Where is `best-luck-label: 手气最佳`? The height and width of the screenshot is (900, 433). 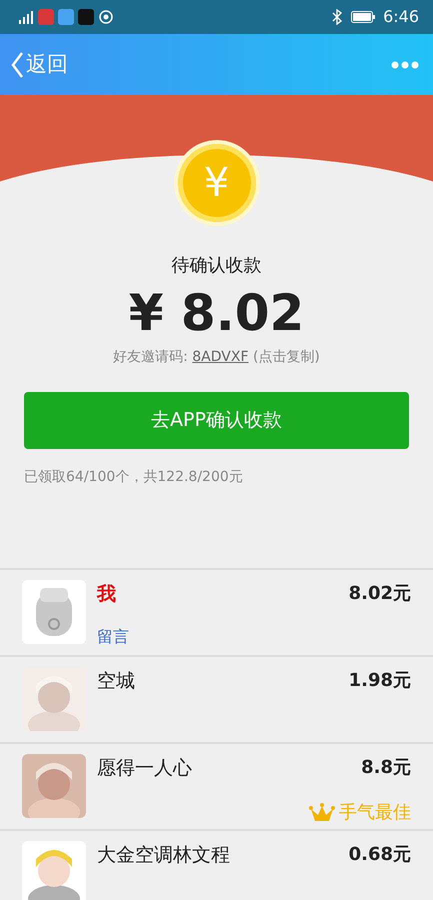
best-luck-label: 手气最佳 is located at coordinates (375, 813).